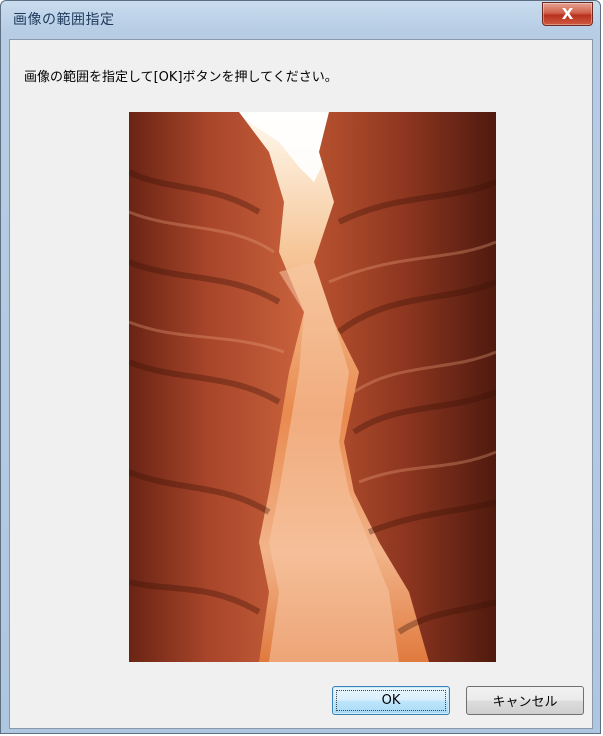 The height and width of the screenshot is (736, 603). I want to click on close-button: X, so click(567, 14).